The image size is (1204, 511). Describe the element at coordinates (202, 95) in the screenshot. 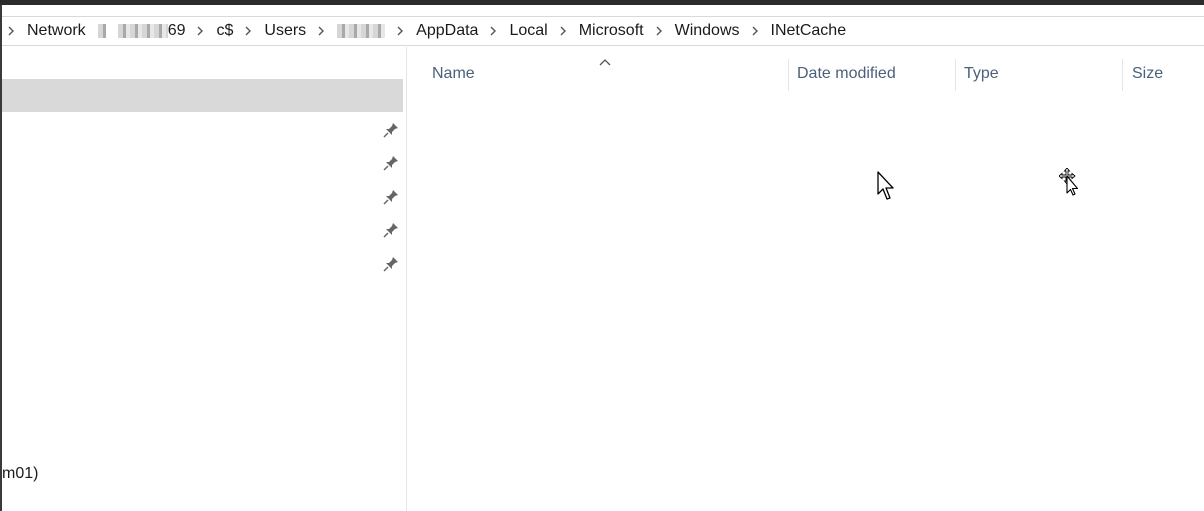

I see `nav-item-selected` at that location.